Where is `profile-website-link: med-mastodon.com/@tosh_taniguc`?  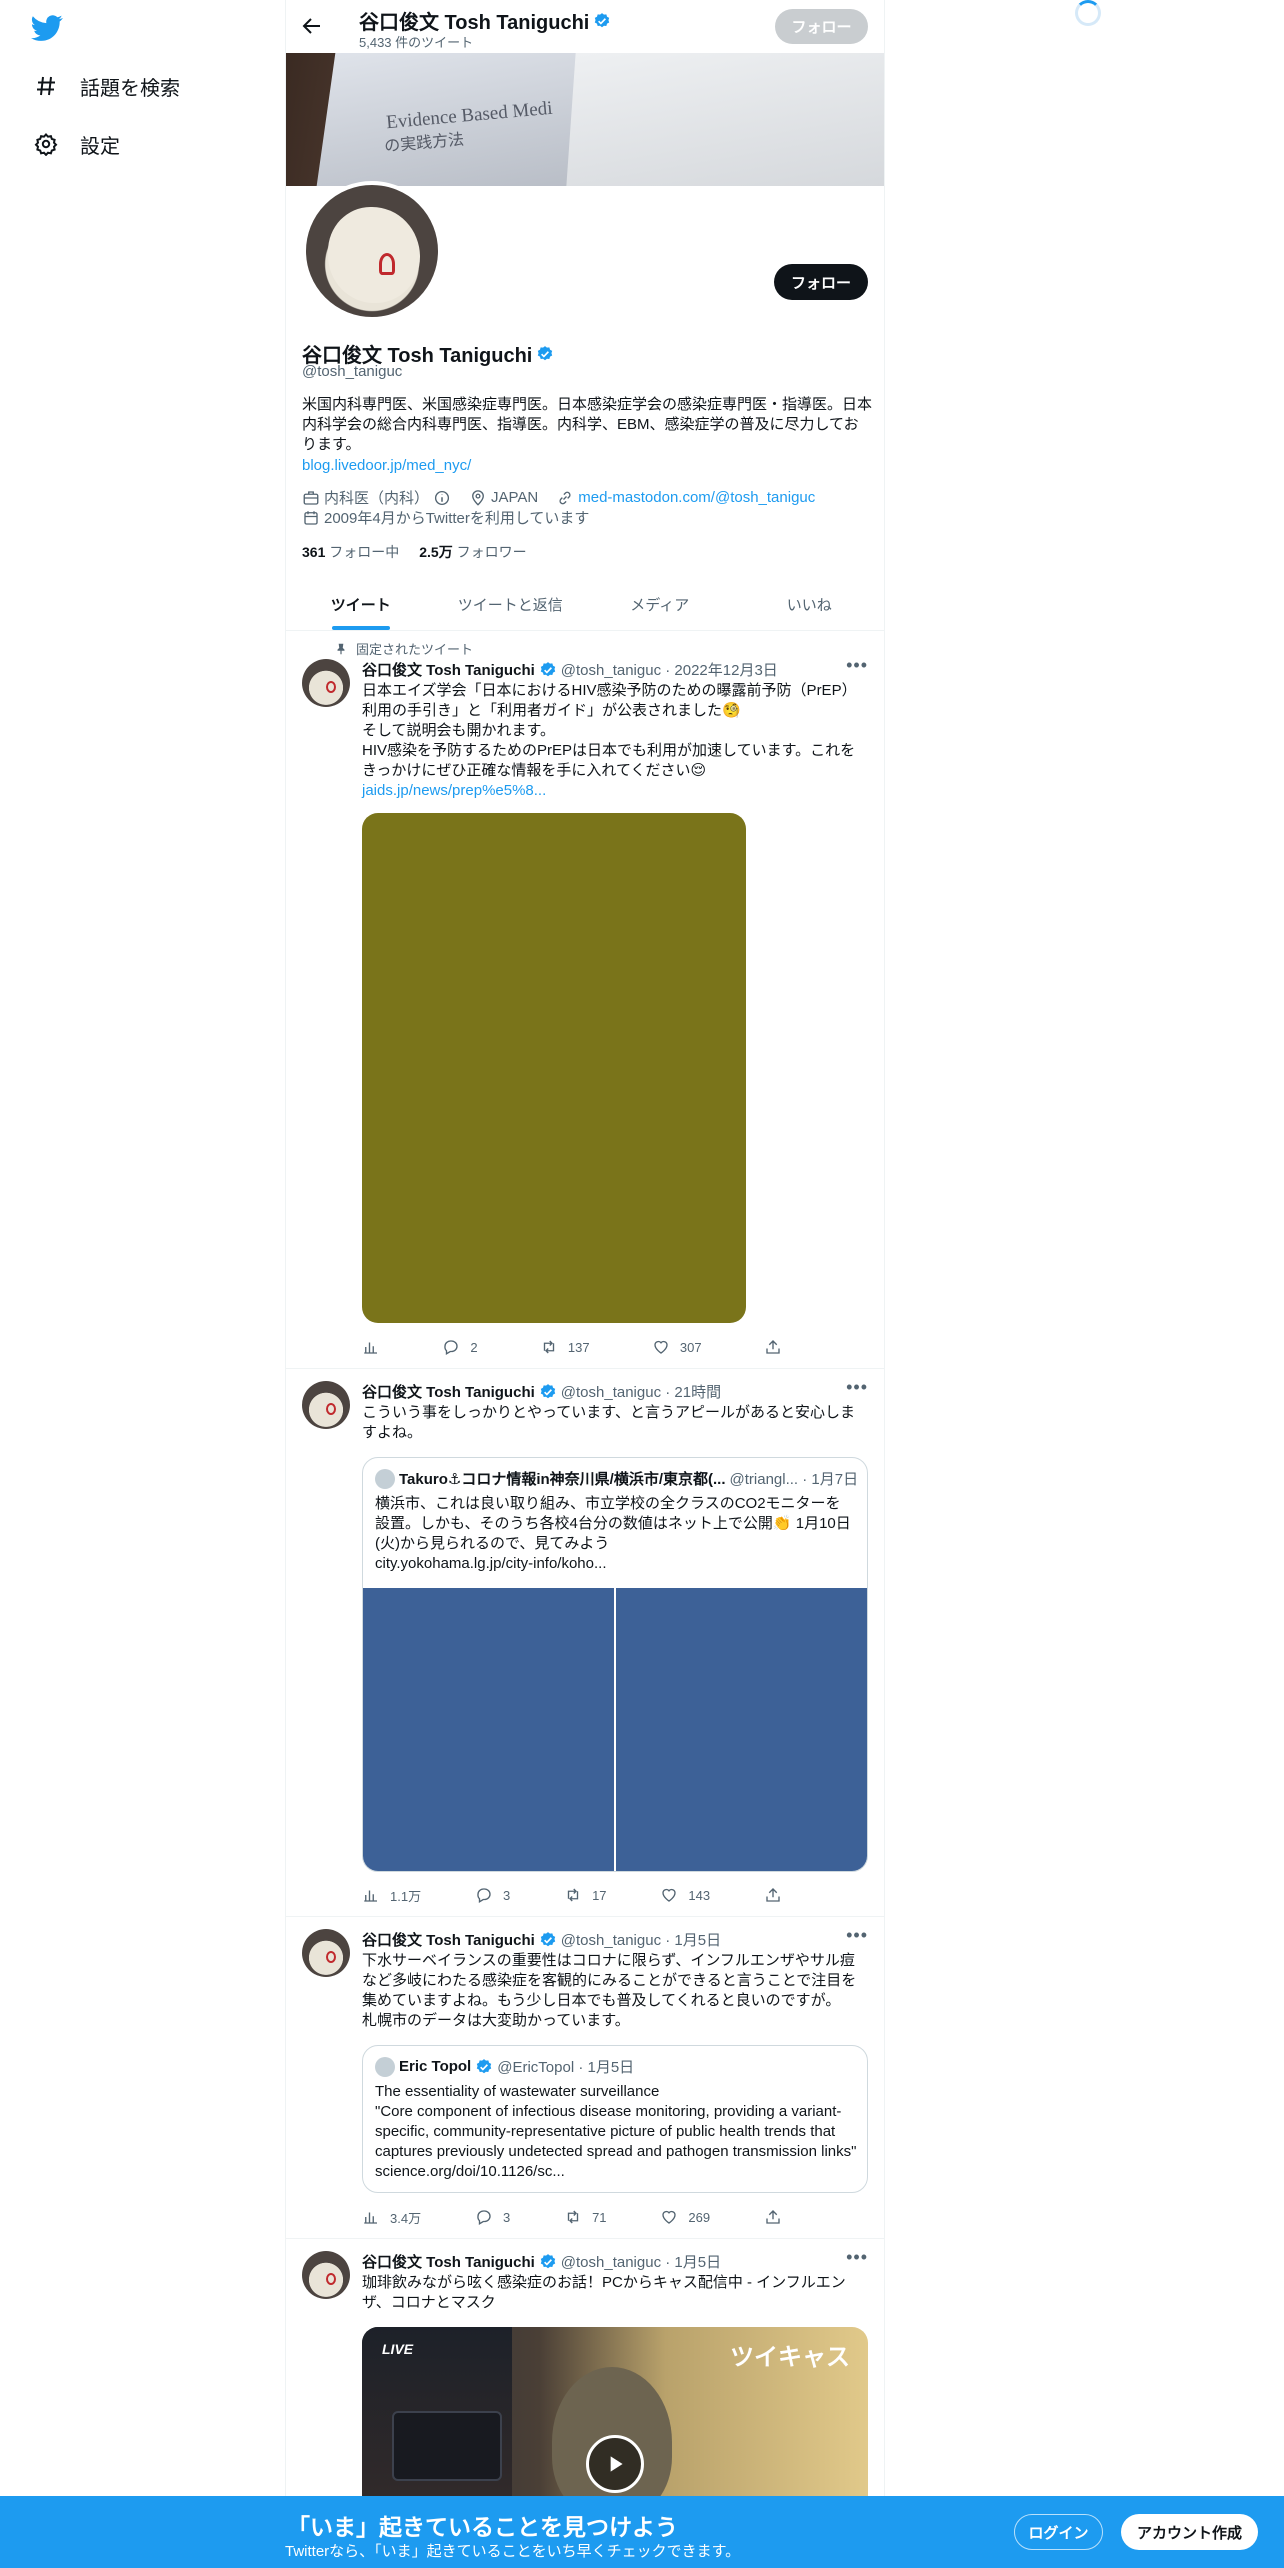
profile-website-link: med-mastodon.com/@tosh_taniguc is located at coordinates (696, 497).